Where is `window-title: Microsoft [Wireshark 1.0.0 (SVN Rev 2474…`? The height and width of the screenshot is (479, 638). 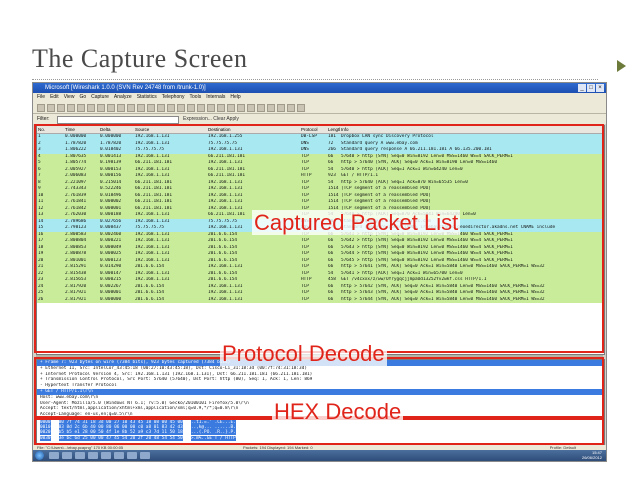 window-title: Microsoft [Wireshark 1.0.0 (SVN Rev 2474… is located at coordinates (125, 88).